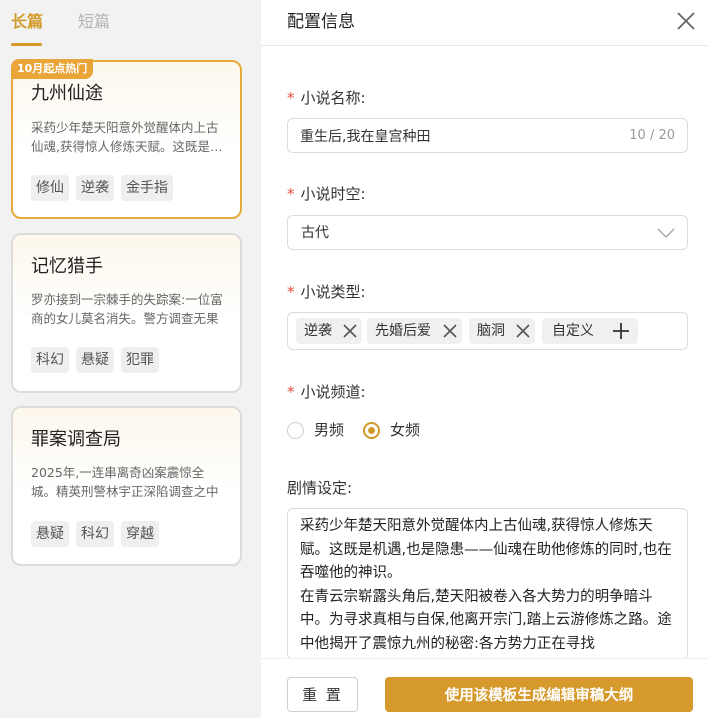  I want to click on type-chip: 脑洞, so click(502, 331).